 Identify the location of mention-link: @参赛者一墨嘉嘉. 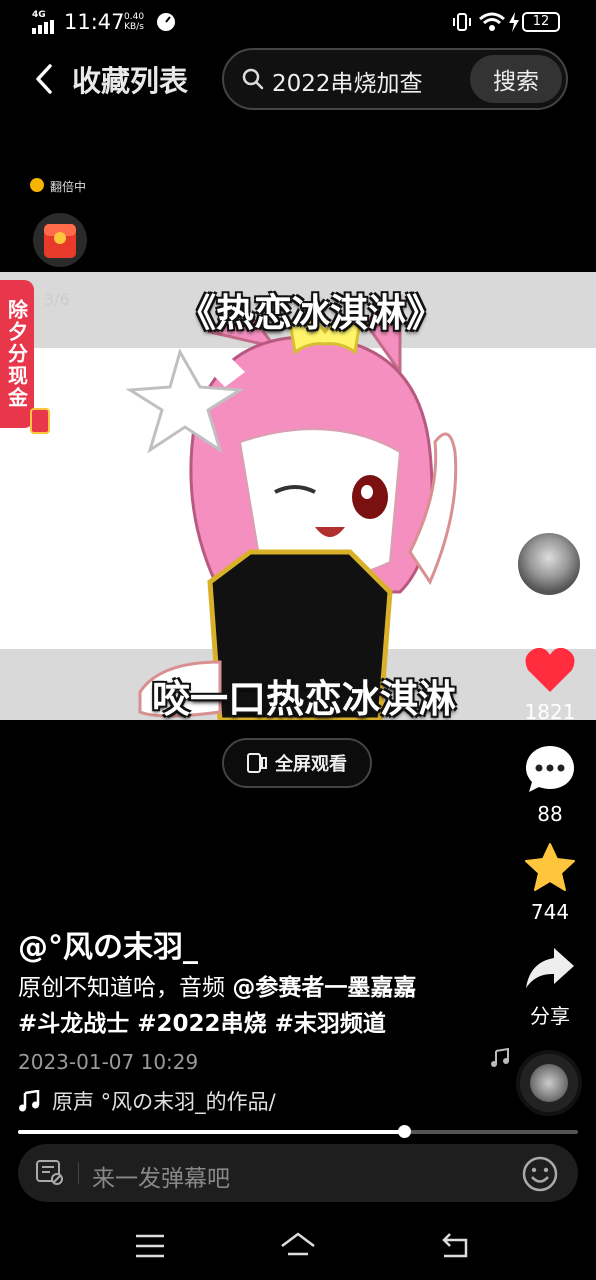
(324, 988).